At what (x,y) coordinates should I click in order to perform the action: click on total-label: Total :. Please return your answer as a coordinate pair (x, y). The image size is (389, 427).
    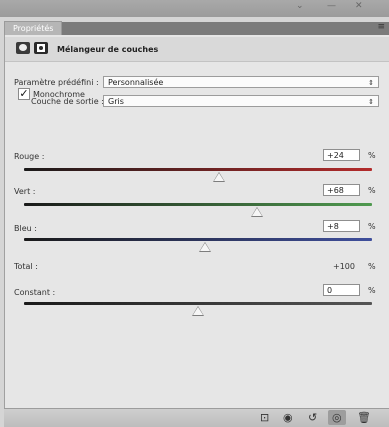
    Looking at the image, I should click on (26, 266).